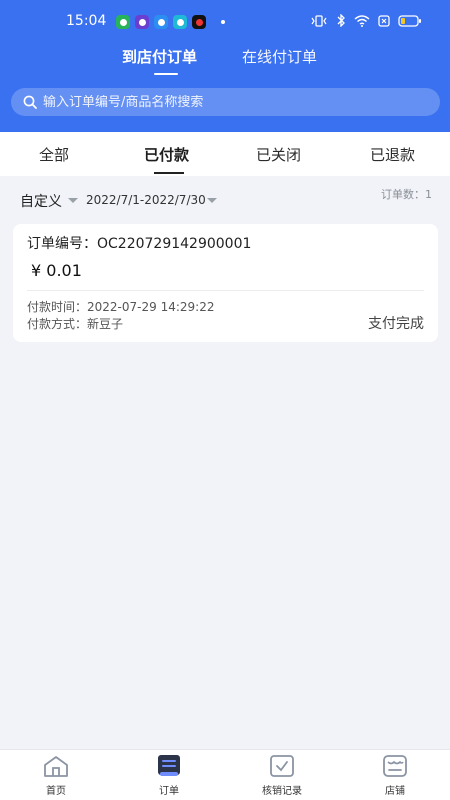 The width and height of the screenshot is (450, 800). What do you see at coordinates (174, 244) in the screenshot?
I see `order-number-value: OC220729142900001` at bounding box center [174, 244].